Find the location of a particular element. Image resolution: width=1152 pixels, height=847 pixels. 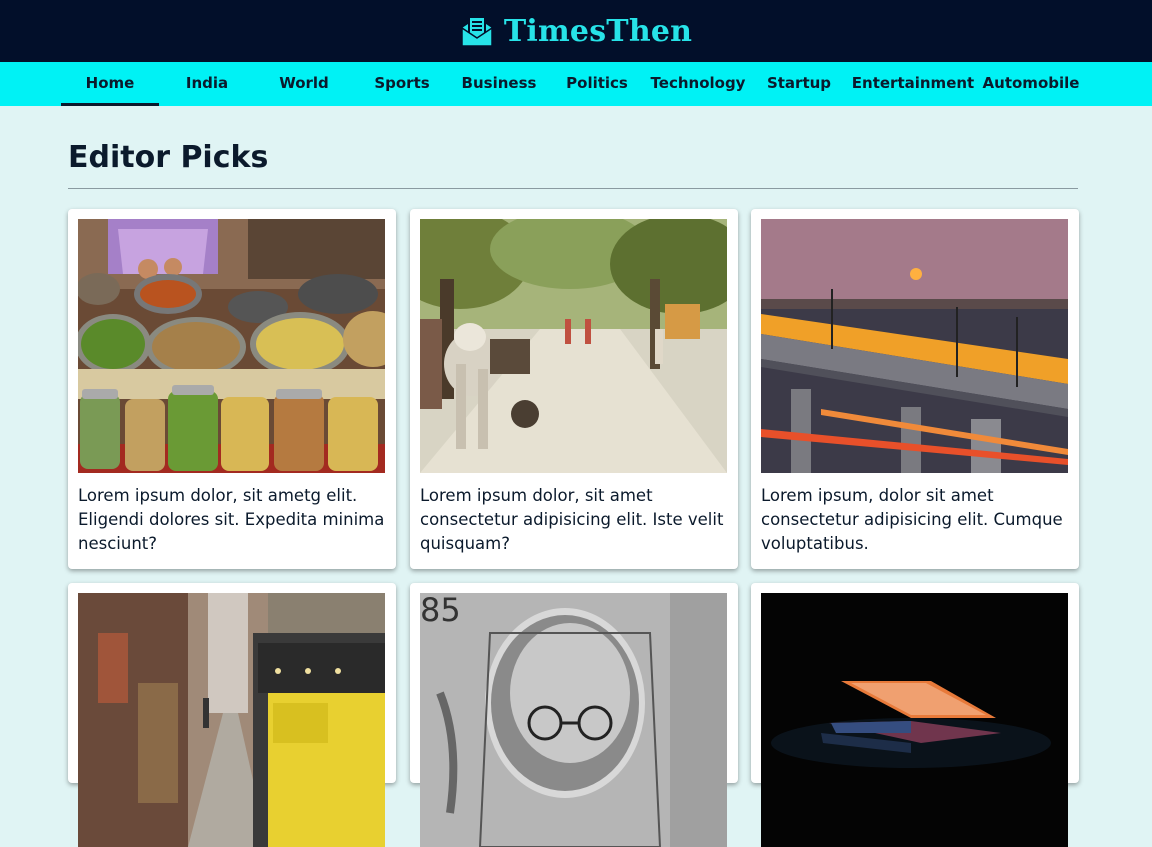

nav-politics: Politics is located at coordinates (597, 84).